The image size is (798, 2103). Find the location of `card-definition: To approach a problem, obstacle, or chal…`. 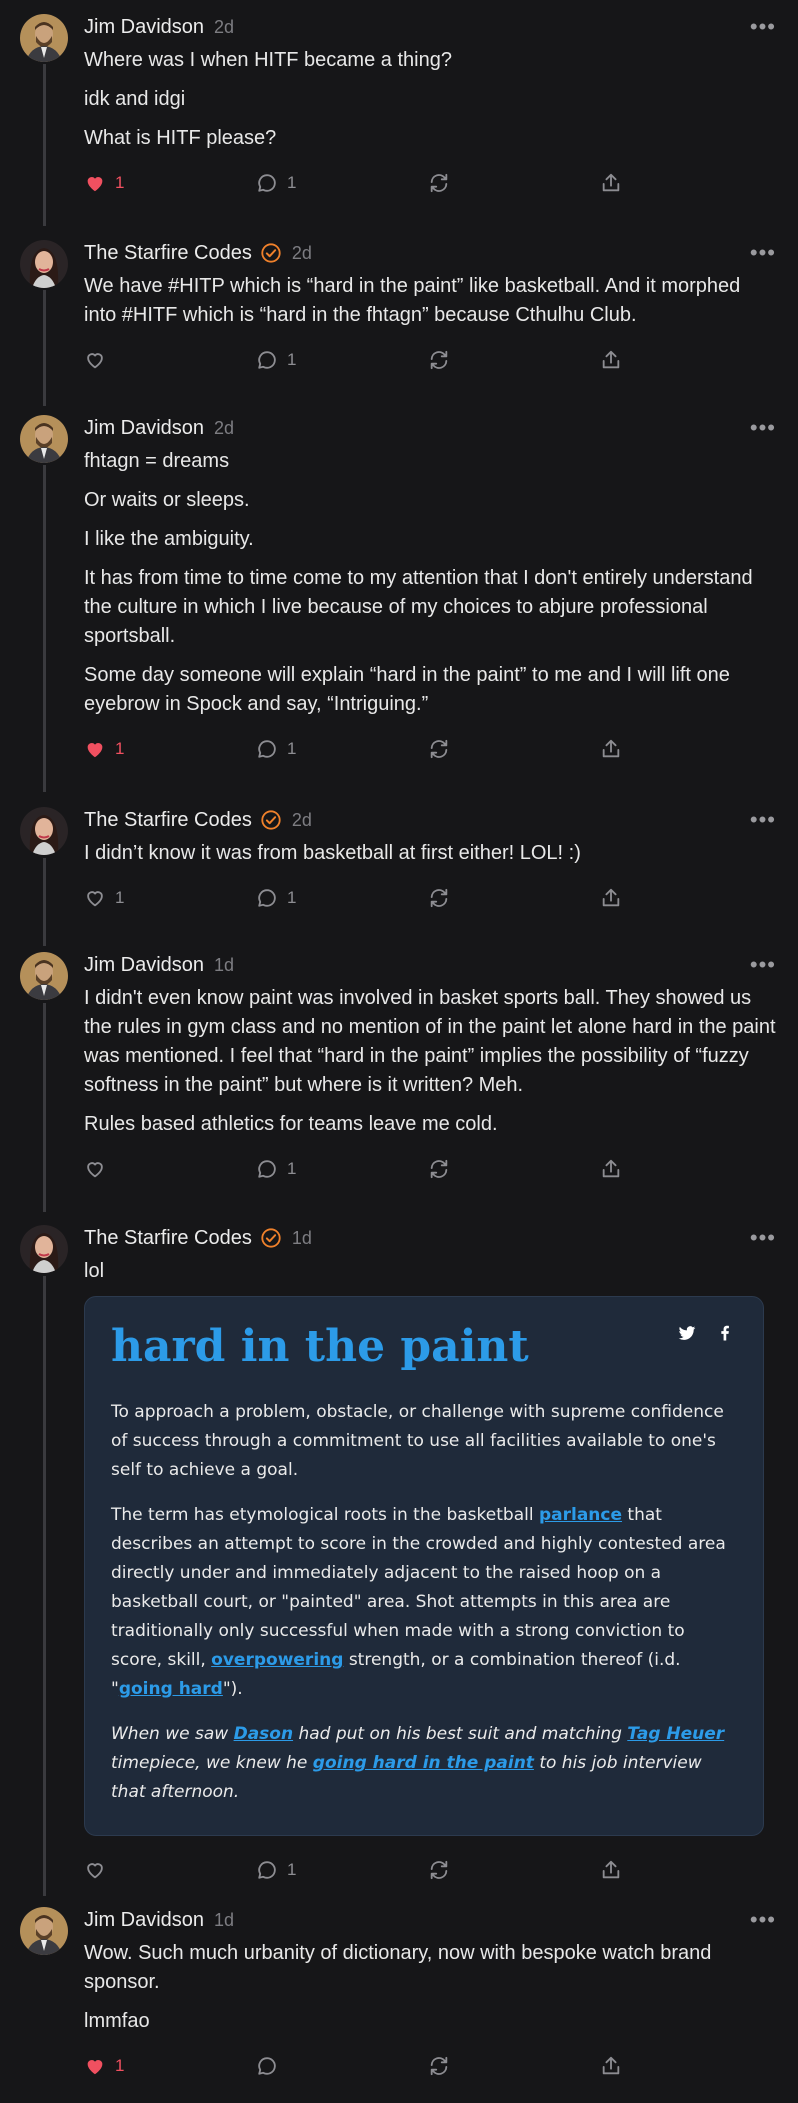

card-definition: To approach a problem, obstacle, or chal… is located at coordinates (417, 1441).